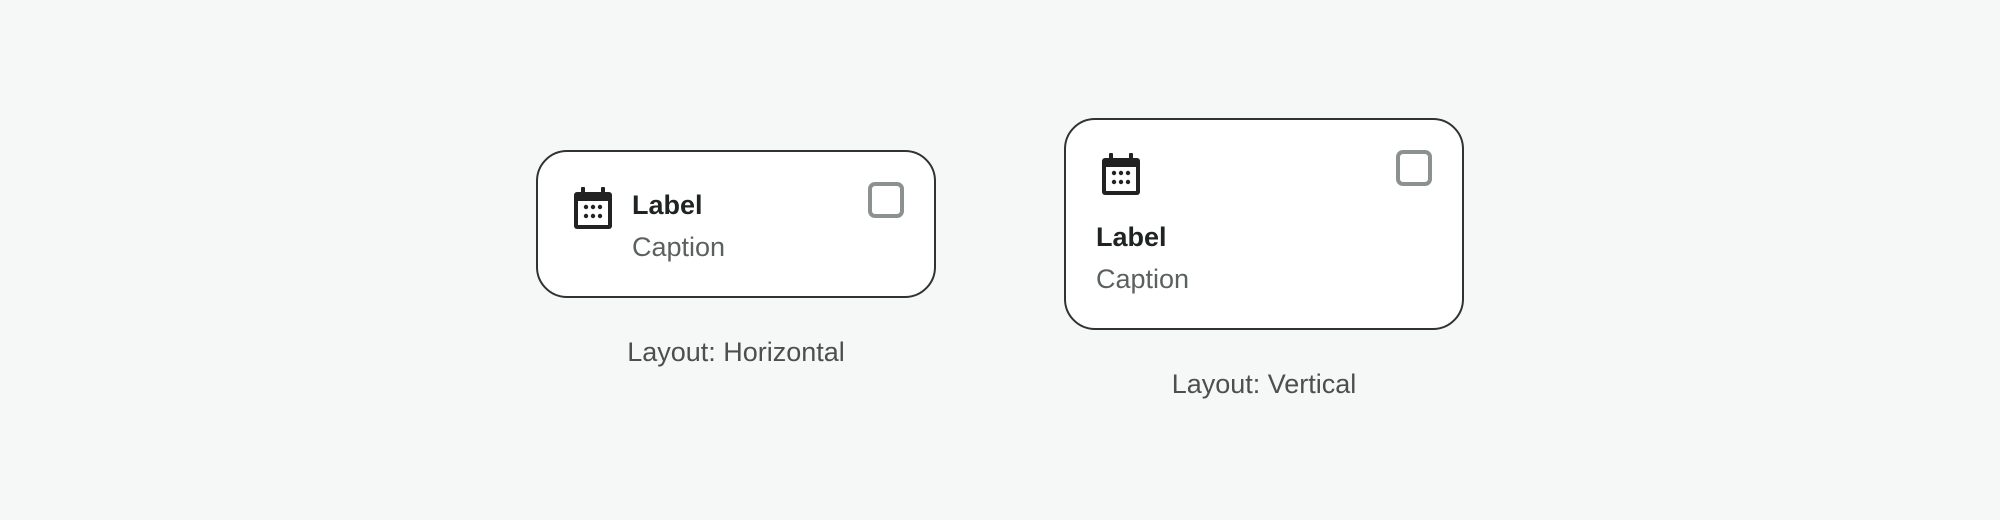 This screenshot has height=520, width=2000. I want to click on selection-card-horizontal: Label Caption, so click(736, 224).